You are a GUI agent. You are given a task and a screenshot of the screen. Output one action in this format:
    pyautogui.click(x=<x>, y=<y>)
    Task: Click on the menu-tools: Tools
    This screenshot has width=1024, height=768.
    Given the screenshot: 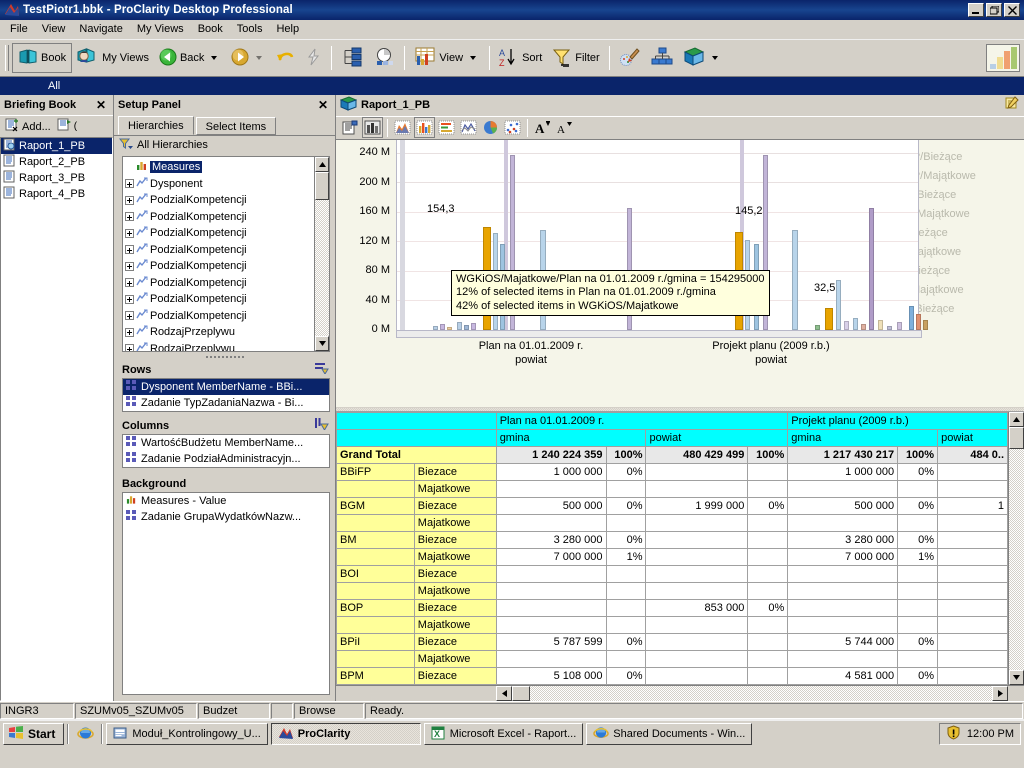 What is the action you would take?
    pyautogui.click(x=250, y=29)
    